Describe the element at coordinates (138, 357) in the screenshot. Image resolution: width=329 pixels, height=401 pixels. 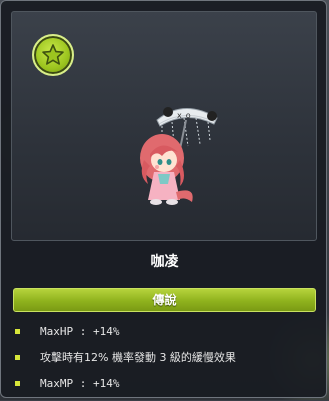
I see `stat-text: 攻擊時有12% 機率發動 3 級的緩慢效果` at that location.